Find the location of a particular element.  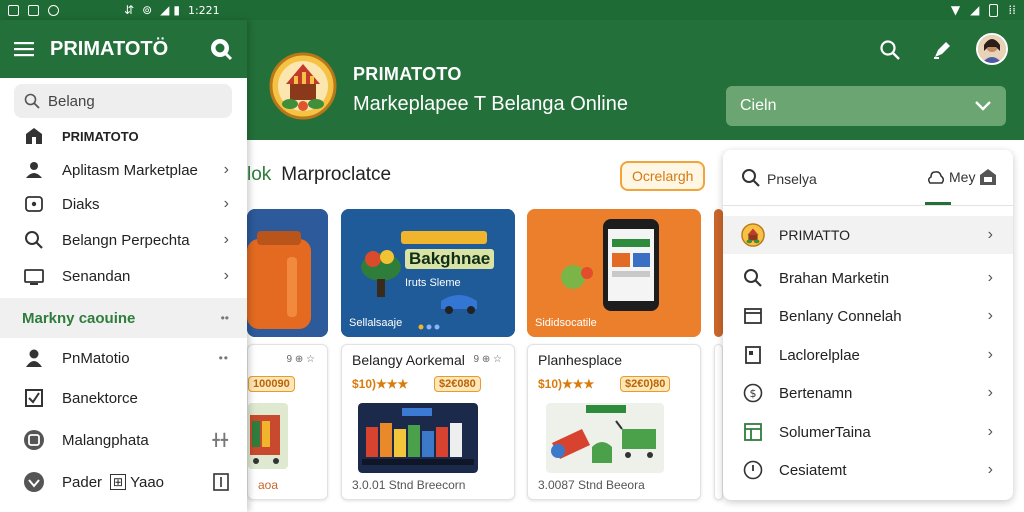

drawer-section-header: Markny caouine •• is located at coordinates (123, 318).